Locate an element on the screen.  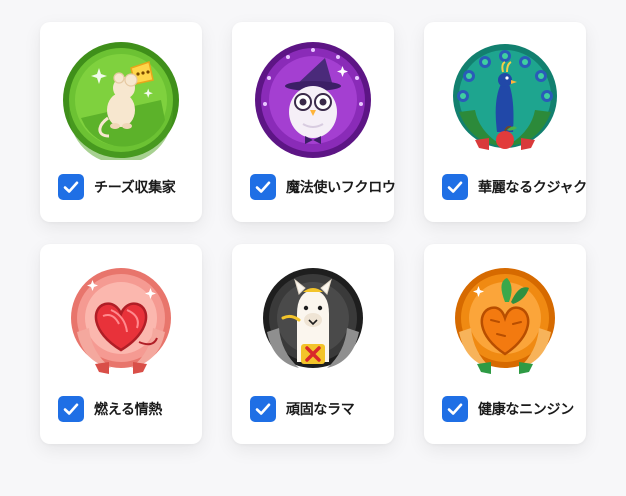
badge-card-wizard-owl: 魔法使いフクロウ is located at coordinates (314, 122).